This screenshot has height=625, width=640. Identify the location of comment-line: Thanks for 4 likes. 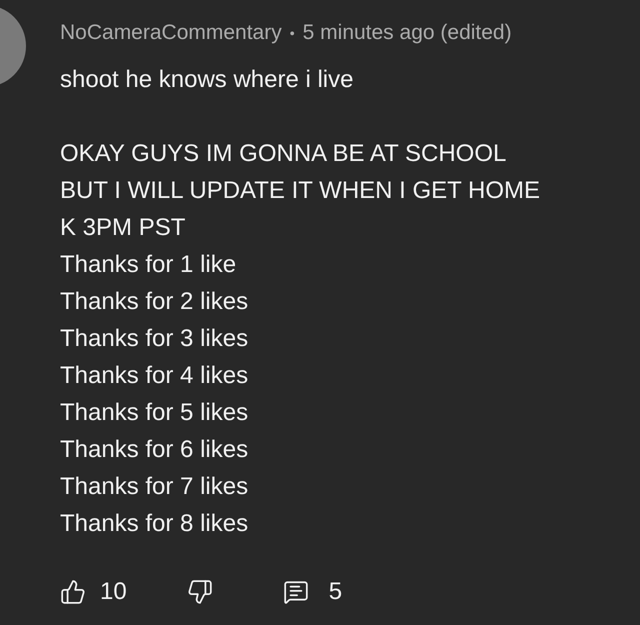
(155, 376).